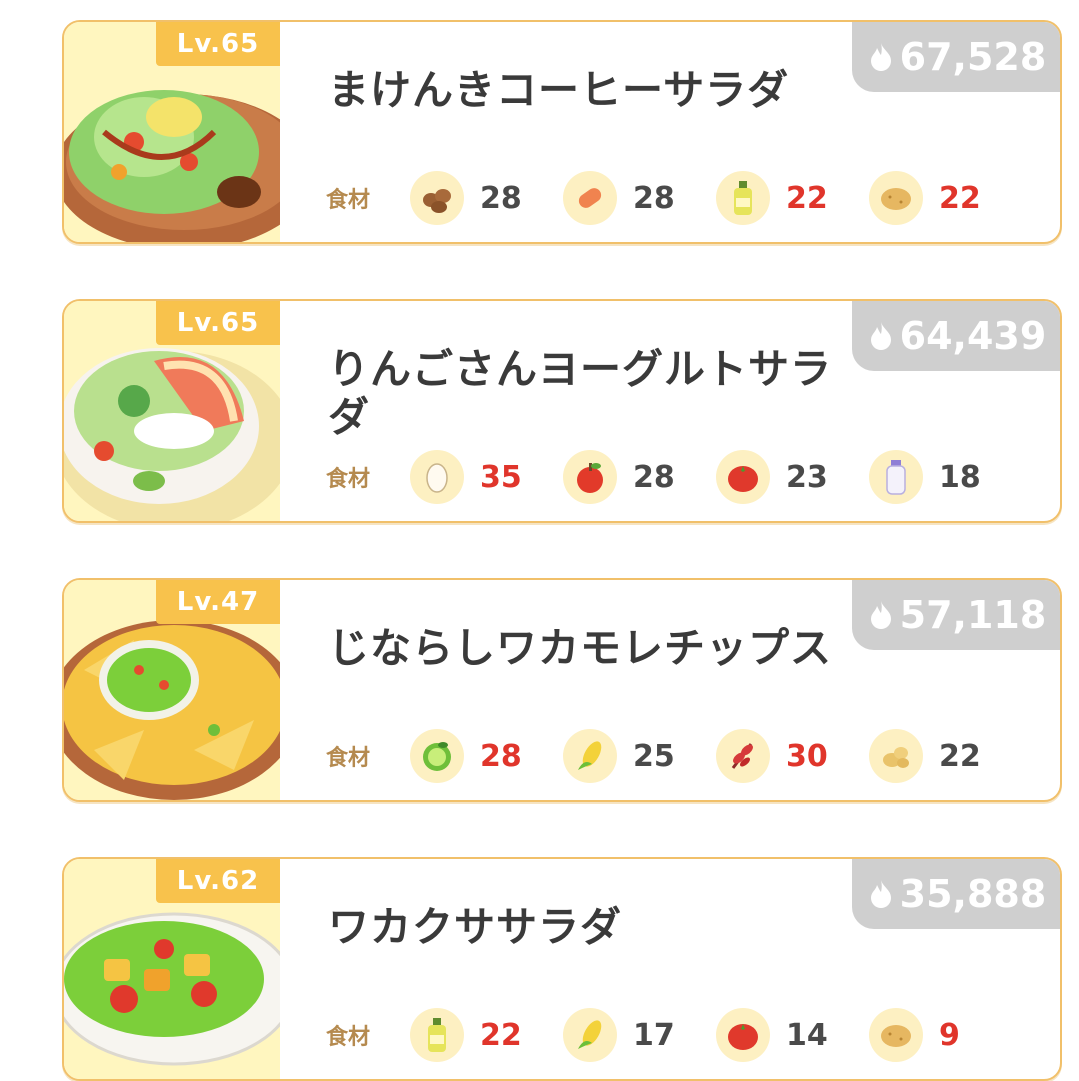 The height and width of the screenshot is (1081, 1079). What do you see at coordinates (807, 756) in the screenshot?
I see `ingredient-count: 30` at bounding box center [807, 756].